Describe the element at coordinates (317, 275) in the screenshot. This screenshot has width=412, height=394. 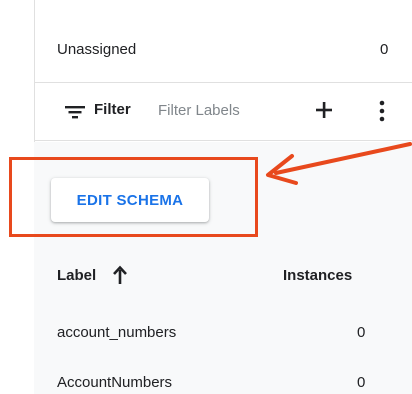
I see `column-header-instances: Instances` at that location.